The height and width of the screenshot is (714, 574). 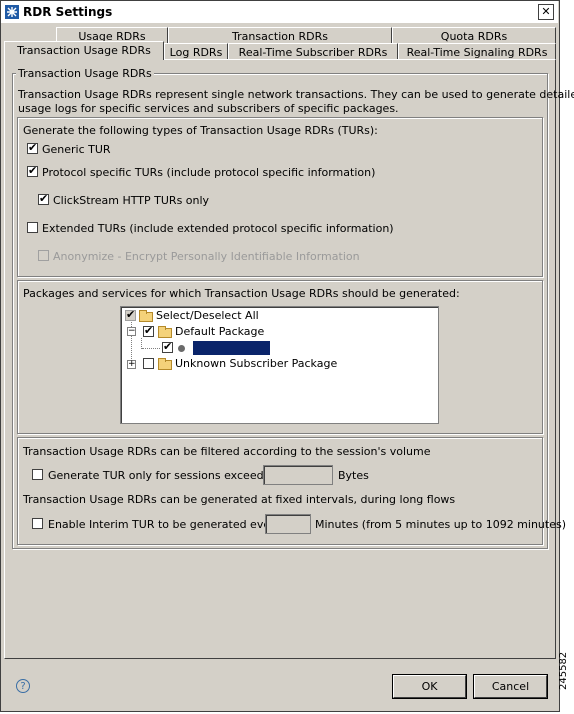 What do you see at coordinates (131, 331) in the screenshot?
I see `collapse-icon: −` at bounding box center [131, 331].